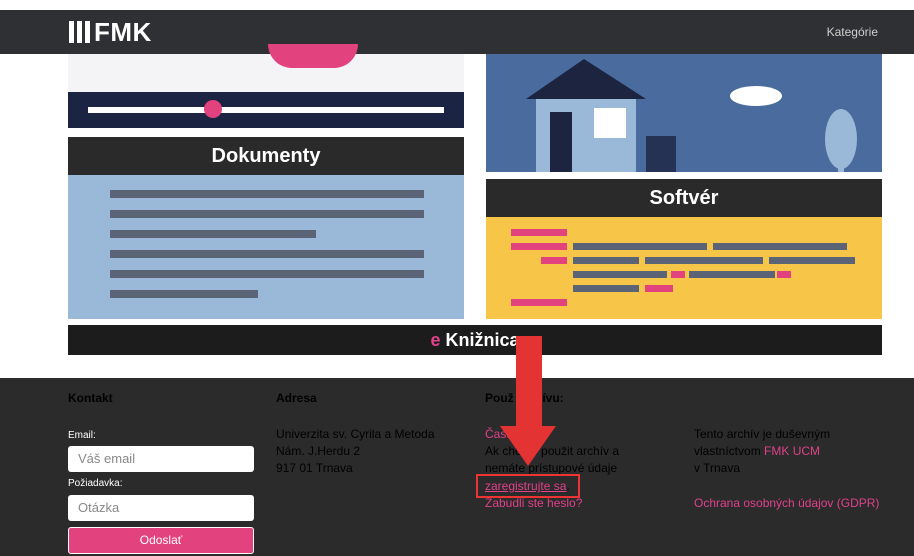 The image size is (914, 556). What do you see at coordinates (475, 340) in the screenshot?
I see `card-e-library: e Knižnica` at bounding box center [475, 340].